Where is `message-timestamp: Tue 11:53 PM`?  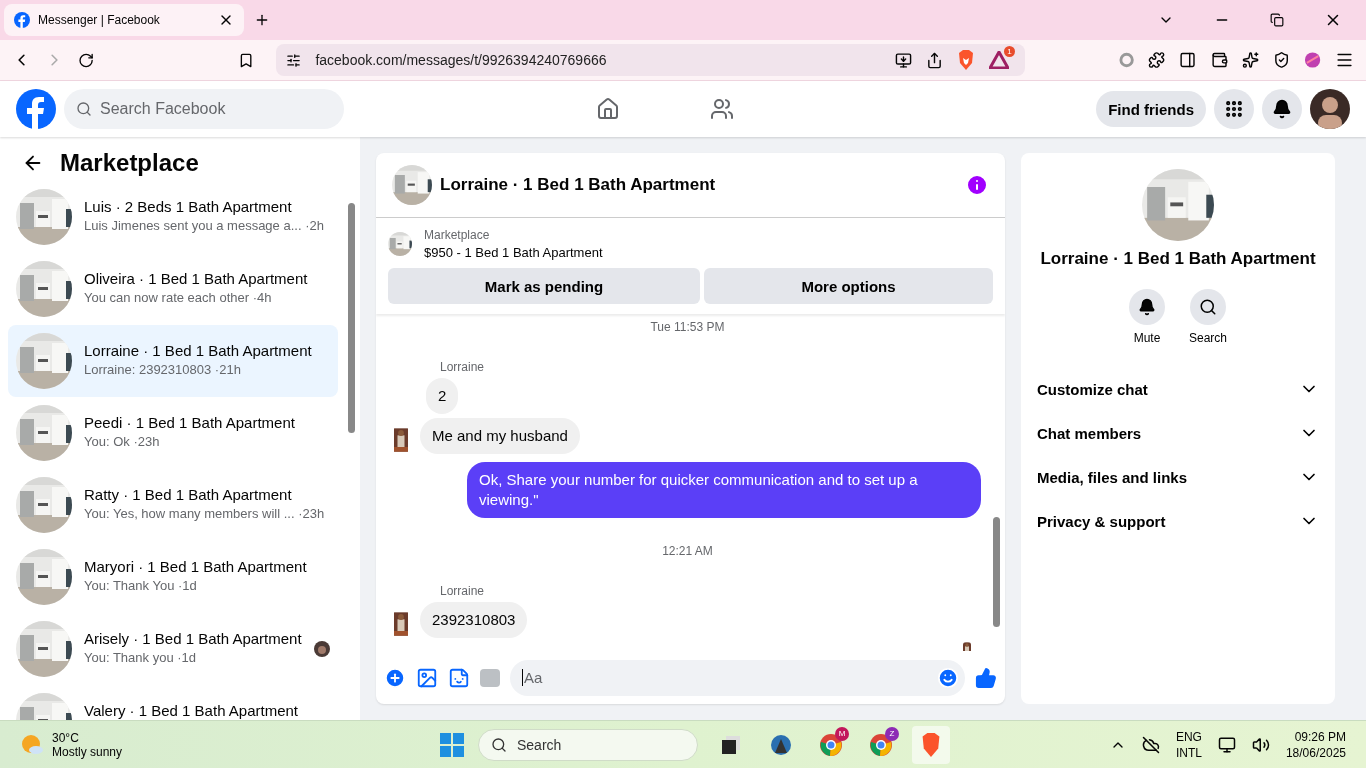 message-timestamp: Tue 11:53 PM is located at coordinates (687, 327).